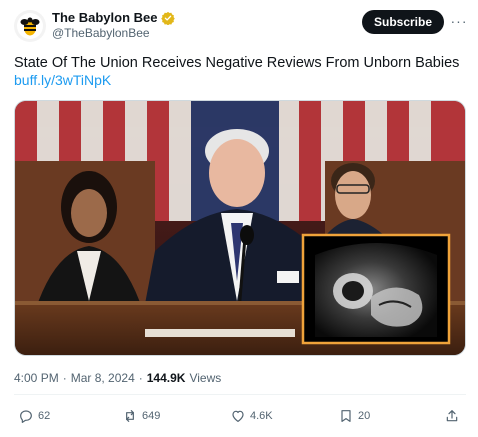 This screenshot has height=437, width=478. I want to click on author-name-row: The Babylon Bee, so click(114, 17).